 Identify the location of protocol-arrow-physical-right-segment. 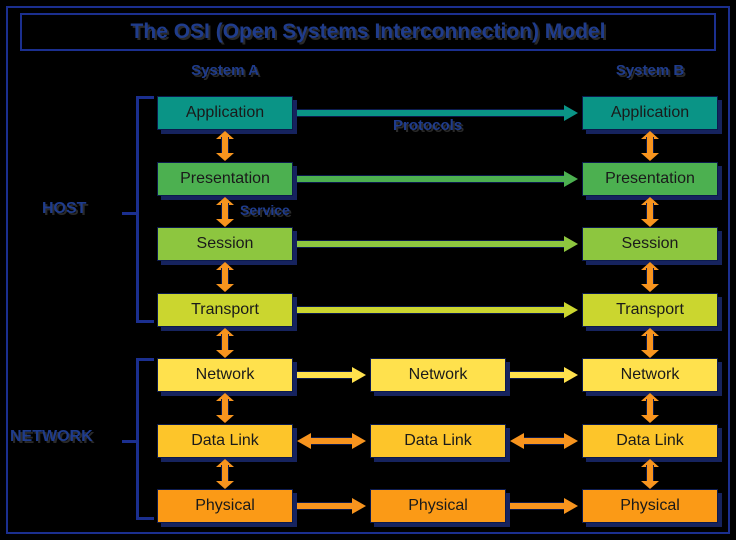
(544, 506).